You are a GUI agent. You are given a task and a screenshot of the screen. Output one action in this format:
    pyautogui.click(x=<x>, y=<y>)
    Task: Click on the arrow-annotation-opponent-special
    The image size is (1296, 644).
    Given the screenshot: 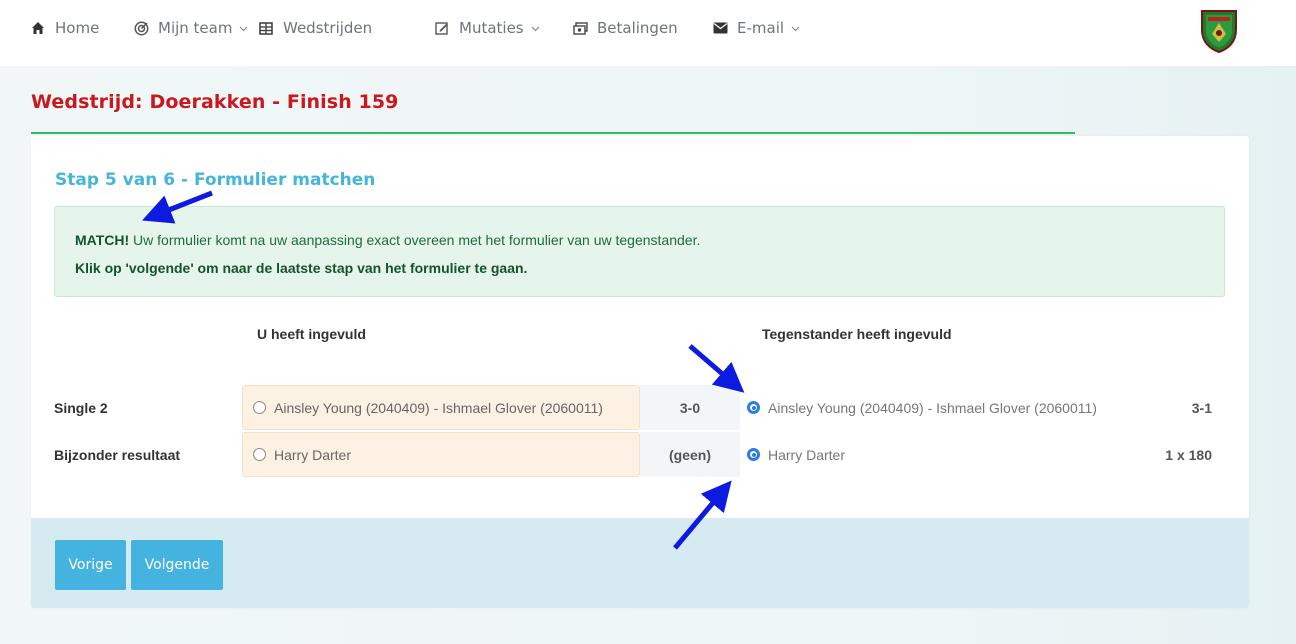 What is the action you would take?
    pyautogui.click(x=702, y=515)
    